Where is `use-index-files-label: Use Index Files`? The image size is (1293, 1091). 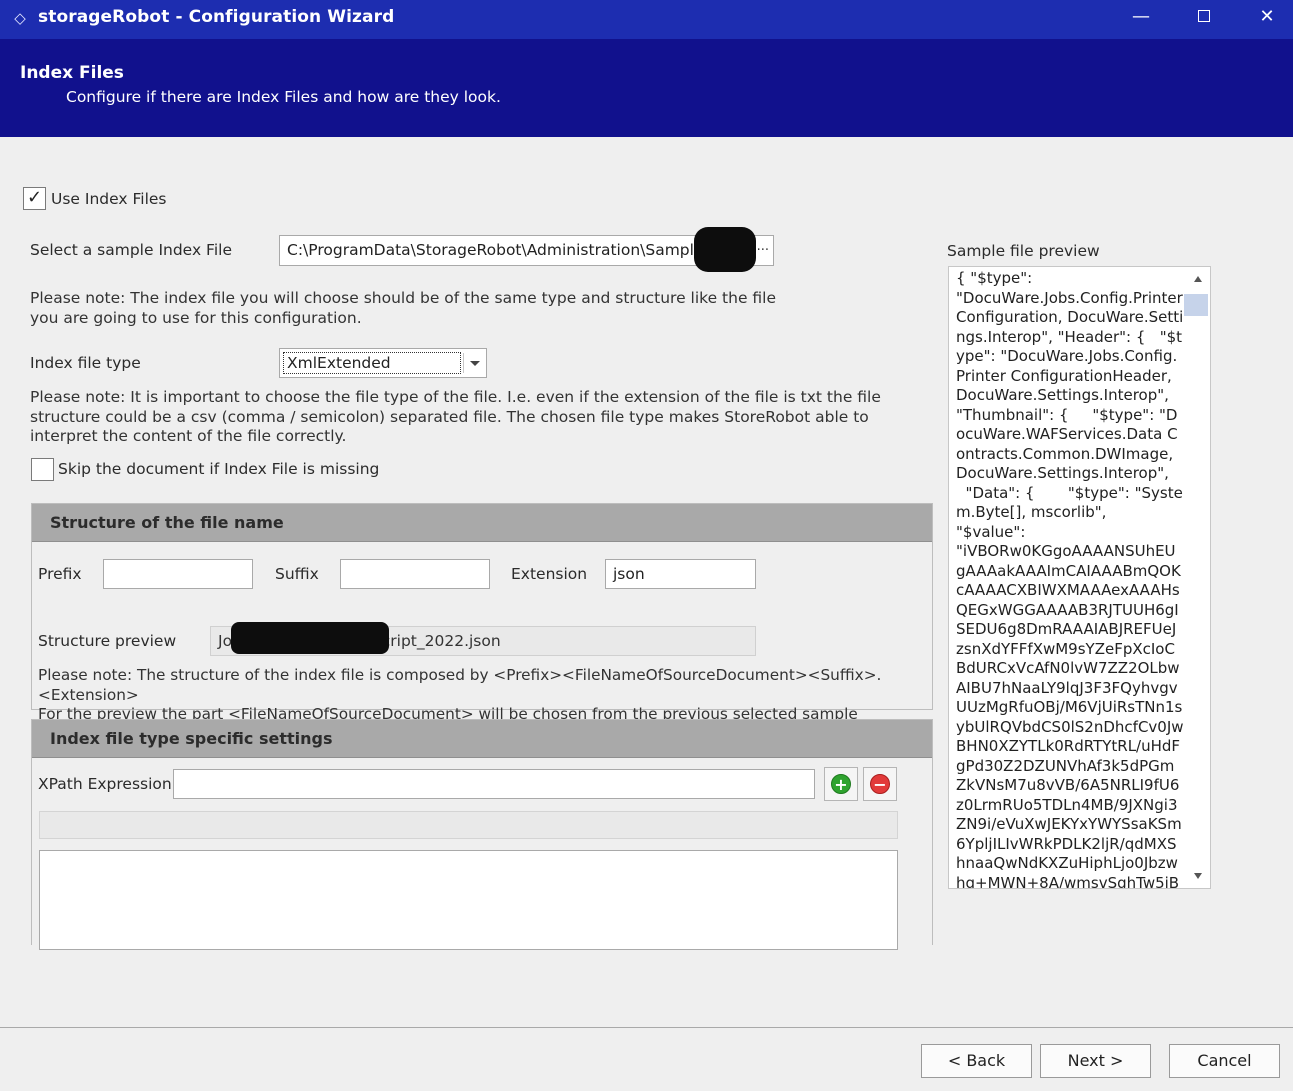
use-index-files-label: Use Index Files is located at coordinates (109, 199).